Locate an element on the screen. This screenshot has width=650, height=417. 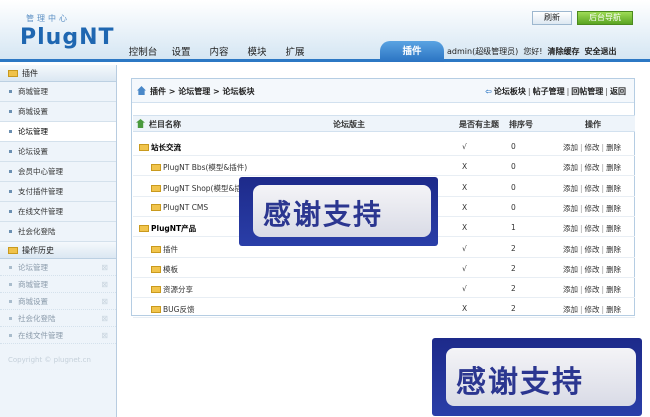
link-replies: 回帖管理 is located at coordinates (587, 91).